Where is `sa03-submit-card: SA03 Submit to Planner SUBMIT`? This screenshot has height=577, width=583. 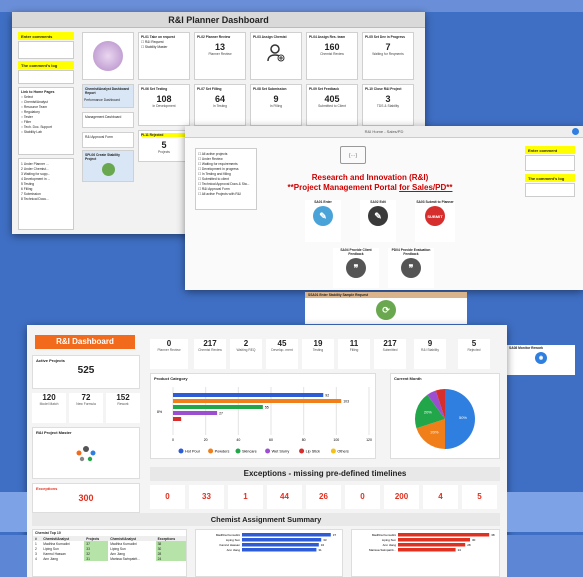
sa03-submit-card: SA03 Submit to Planner SUBMIT is located at coordinates (435, 221).